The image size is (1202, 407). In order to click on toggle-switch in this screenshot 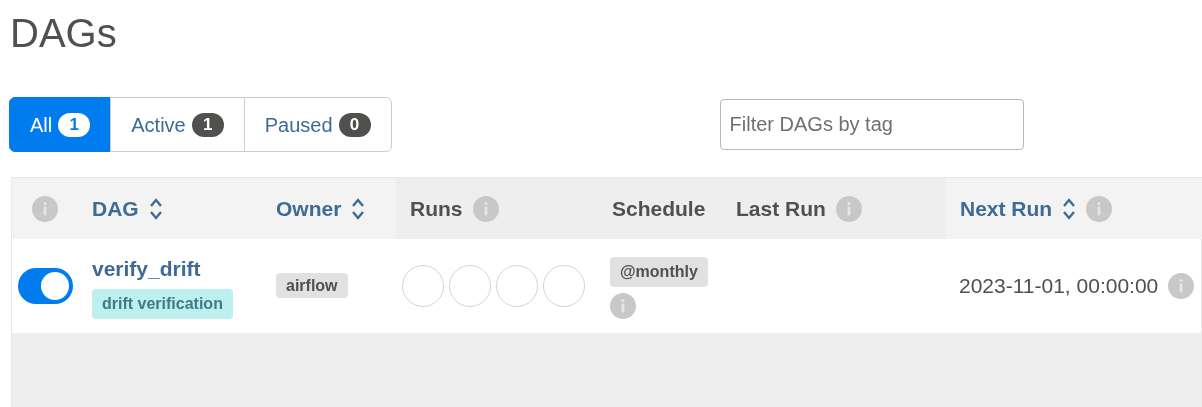, I will do `click(45, 286)`.